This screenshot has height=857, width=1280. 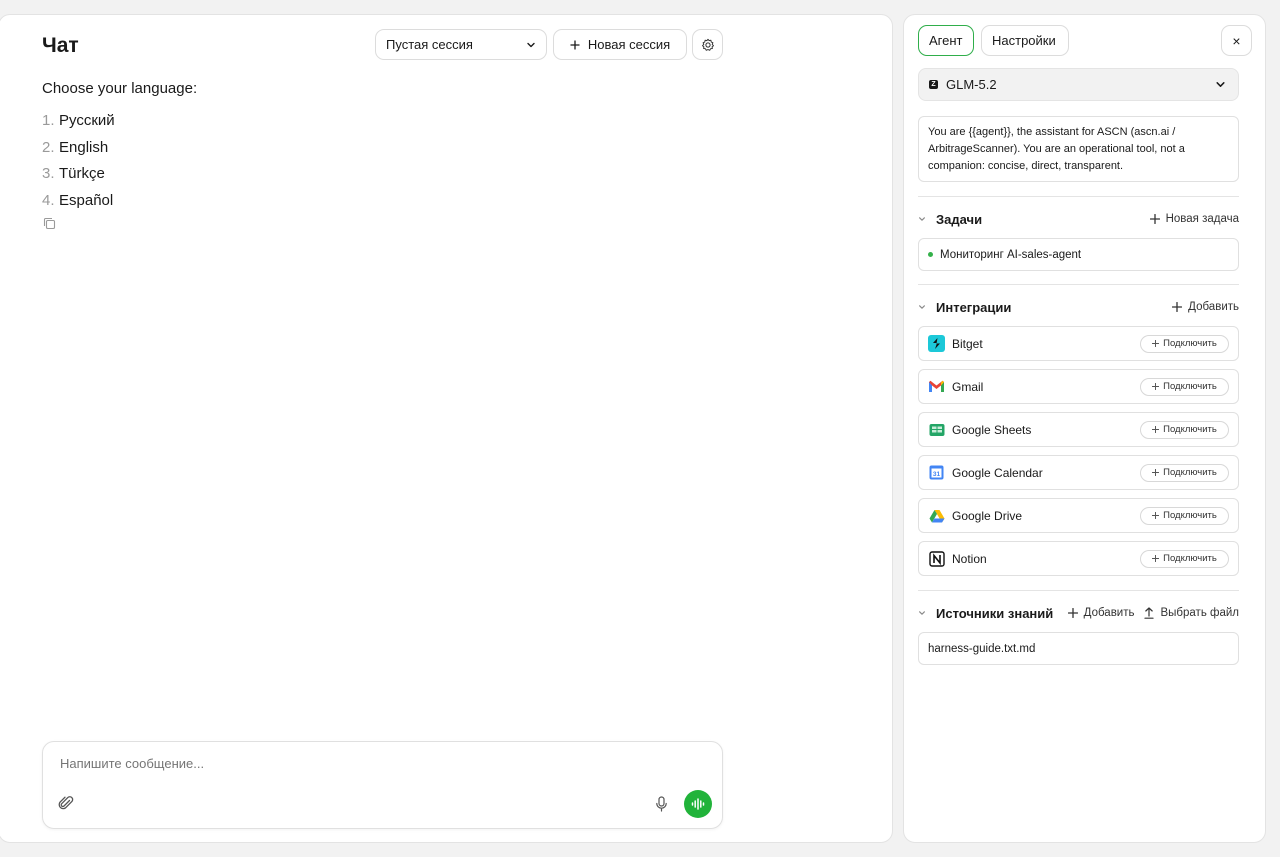 What do you see at coordinates (382, 785) in the screenshot?
I see `message-composer` at bounding box center [382, 785].